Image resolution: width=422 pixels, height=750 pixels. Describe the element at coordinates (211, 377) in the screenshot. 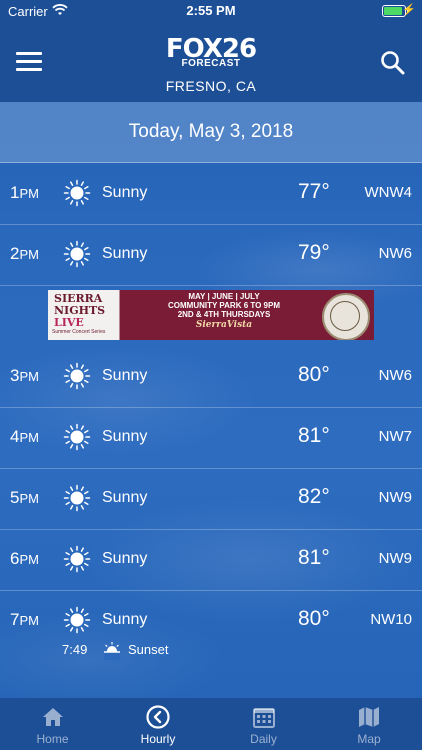

I see `hourly-row: 3PM Sunny 80° NW6` at that location.